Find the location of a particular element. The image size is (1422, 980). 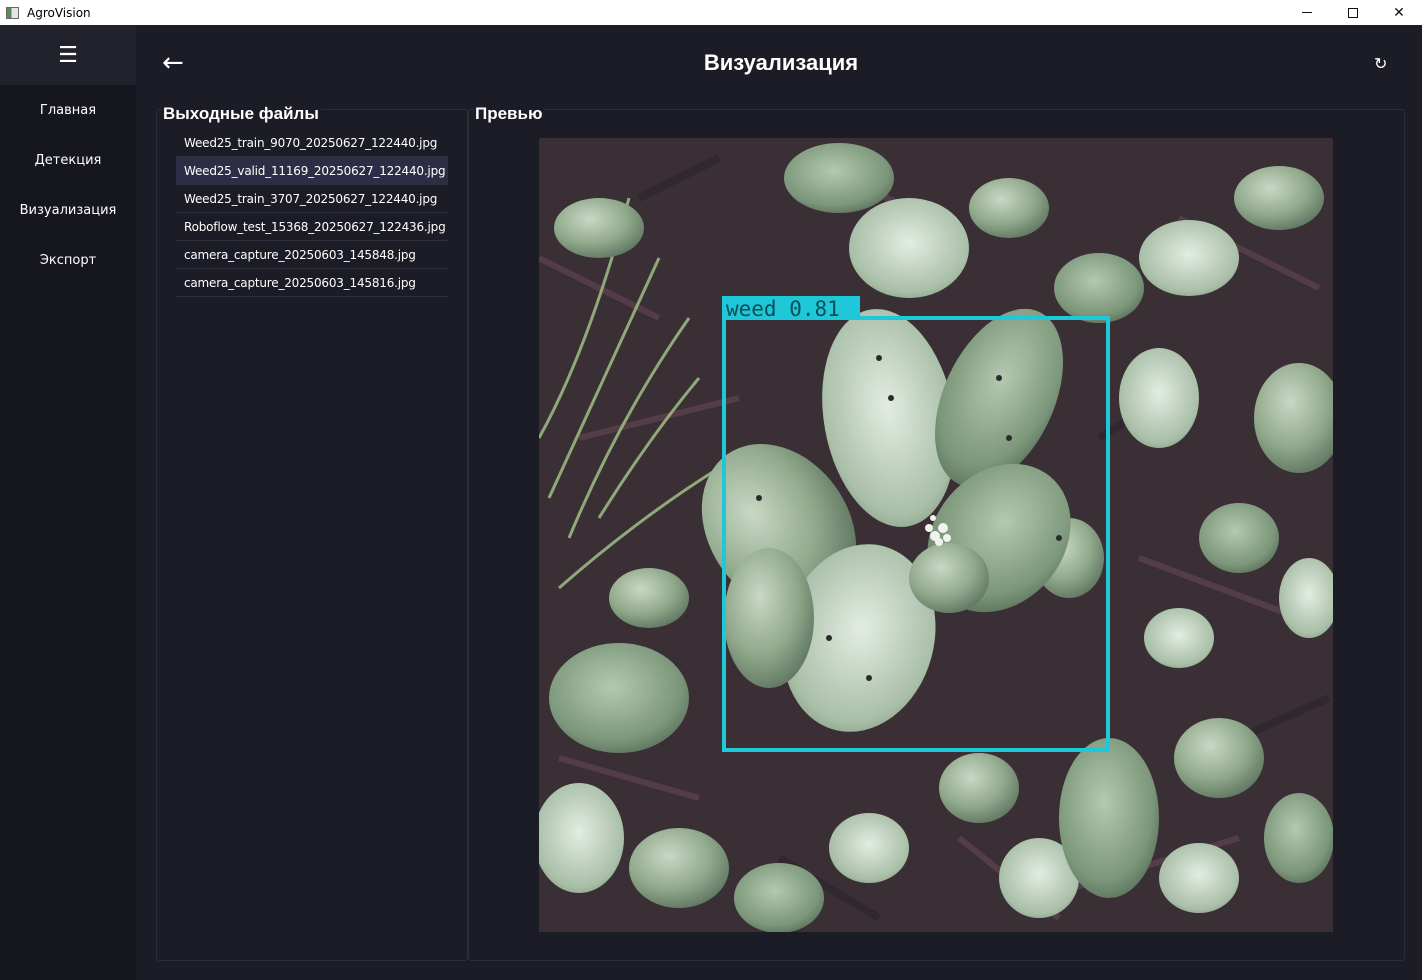

detection-label: weed 0.81 is located at coordinates (783, 309).